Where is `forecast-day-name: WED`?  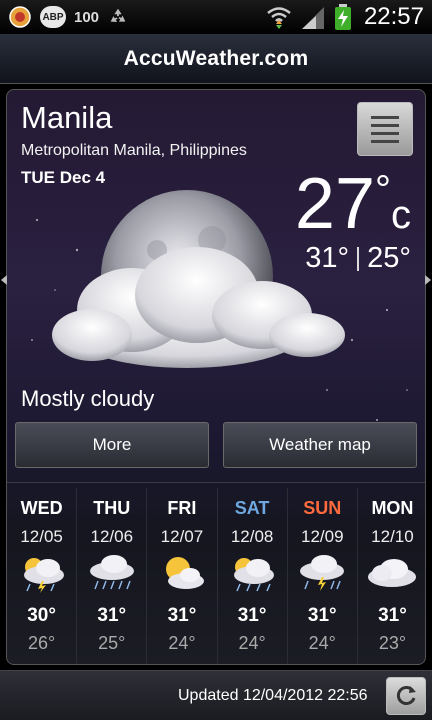
forecast-day-name: WED is located at coordinates (41, 508).